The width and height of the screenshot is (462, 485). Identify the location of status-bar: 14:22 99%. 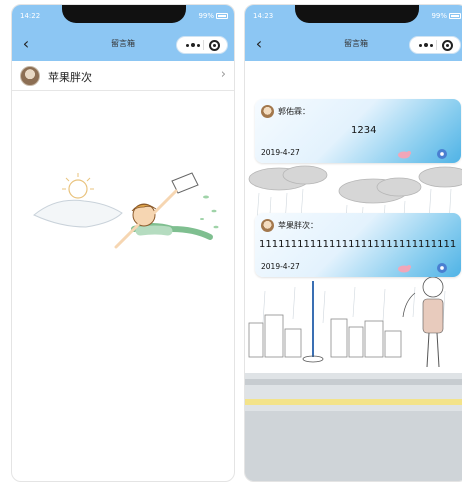
(123, 16).